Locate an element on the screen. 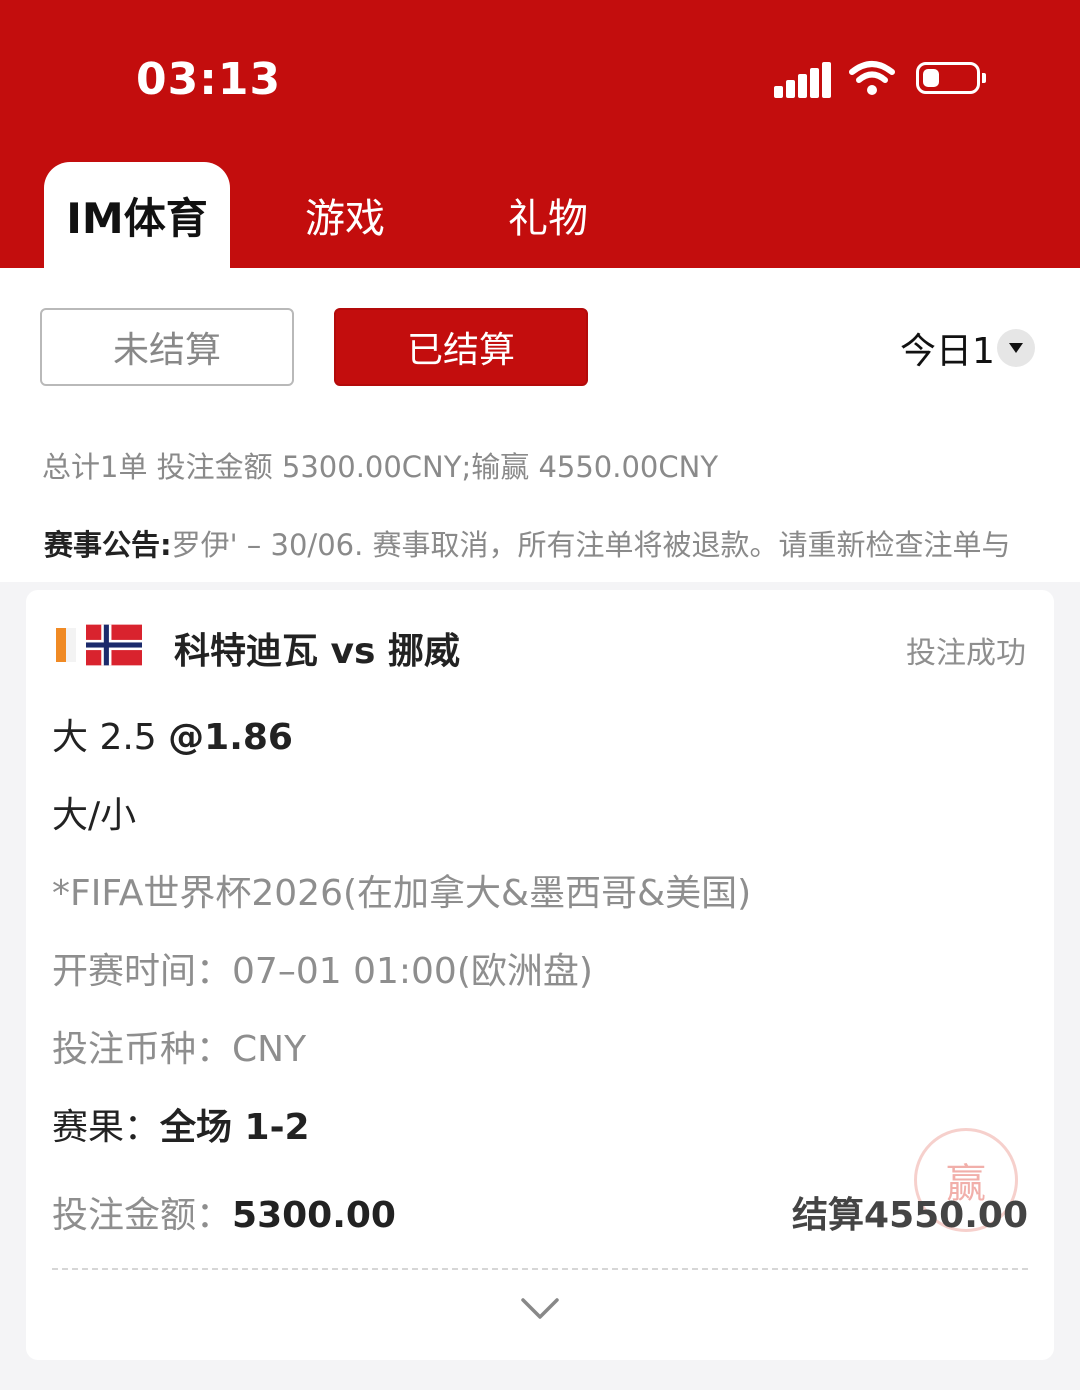 The image size is (1080, 1390). bet-market: 大/小 is located at coordinates (94, 815).